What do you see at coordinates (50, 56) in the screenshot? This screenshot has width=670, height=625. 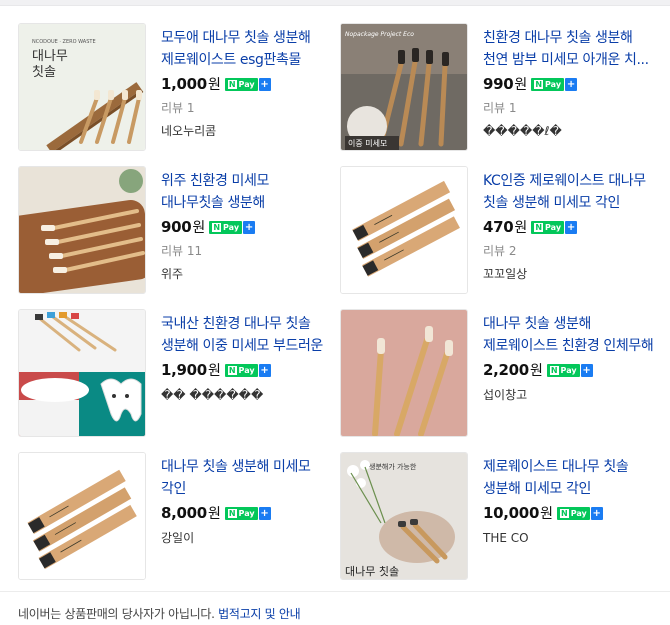 I see `thumb-brand-text: 대나무` at bounding box center [50, 56].